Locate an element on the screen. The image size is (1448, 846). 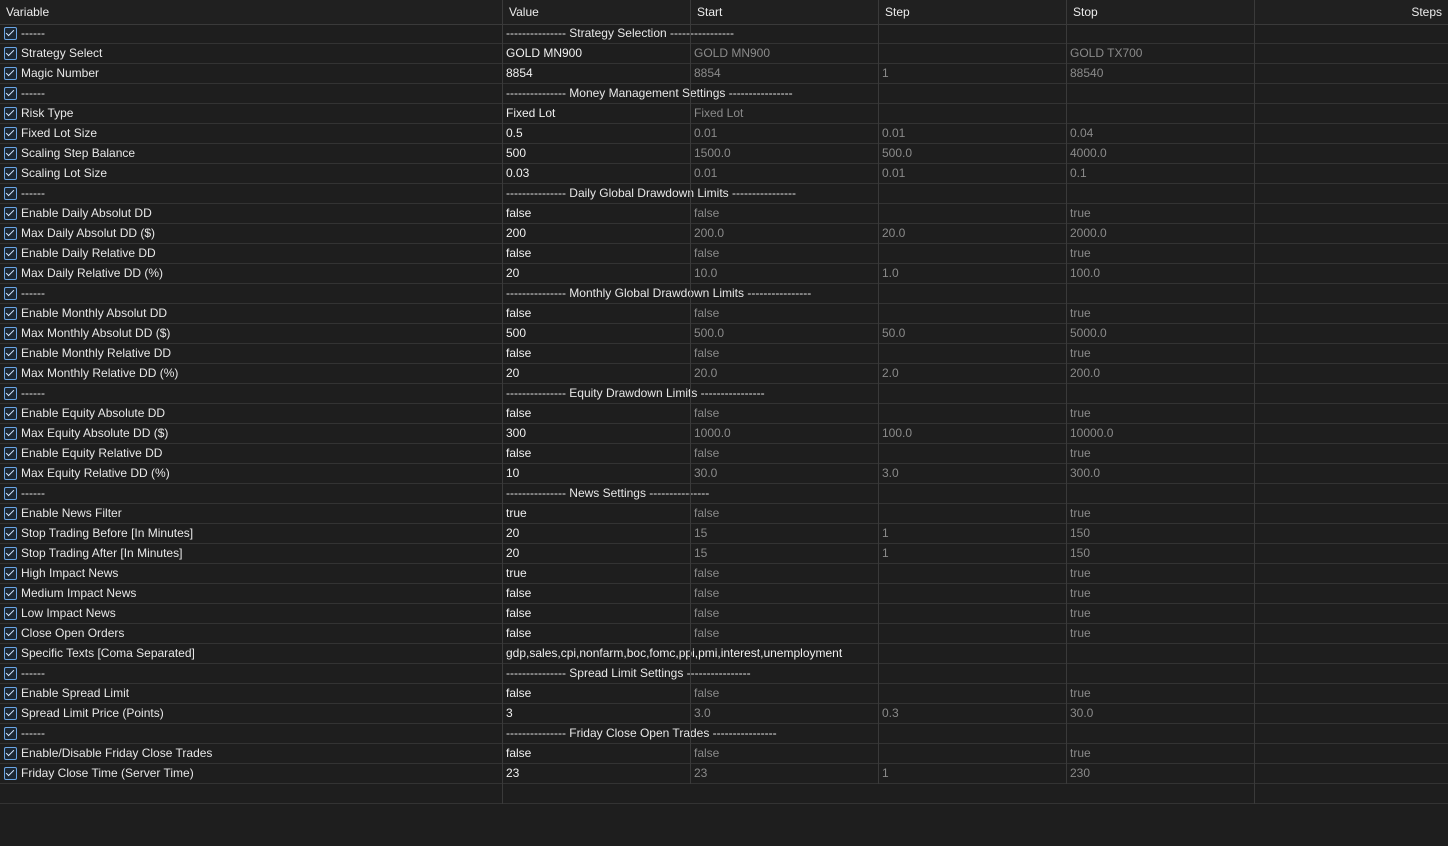
header-stop: Stop is located at coordinates (1085, 12).